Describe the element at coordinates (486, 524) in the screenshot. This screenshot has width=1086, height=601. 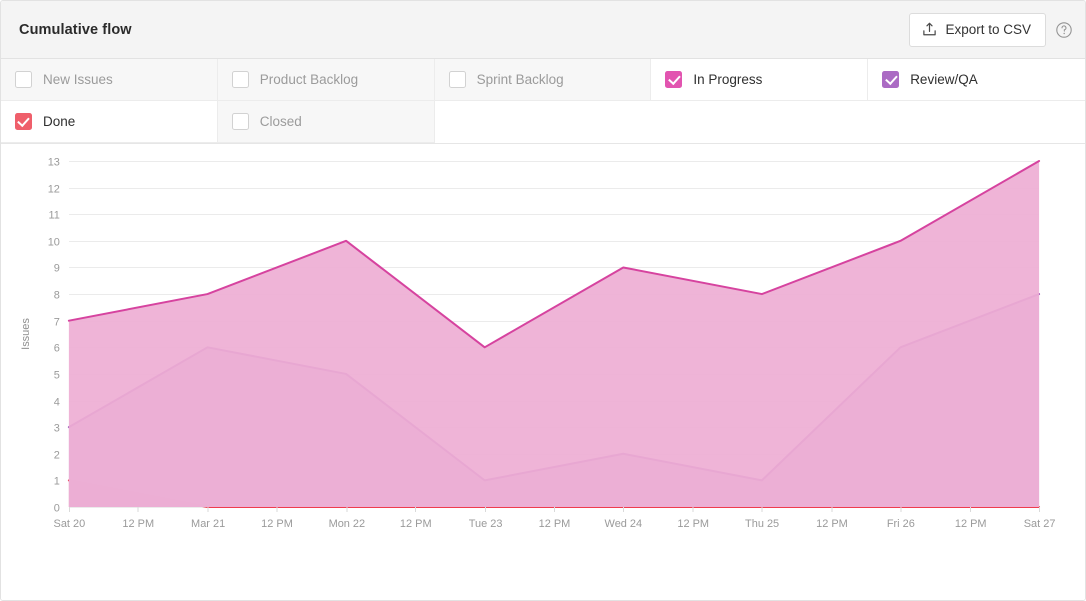
I see `x-axis-tick-label: Tue 23` at that location.